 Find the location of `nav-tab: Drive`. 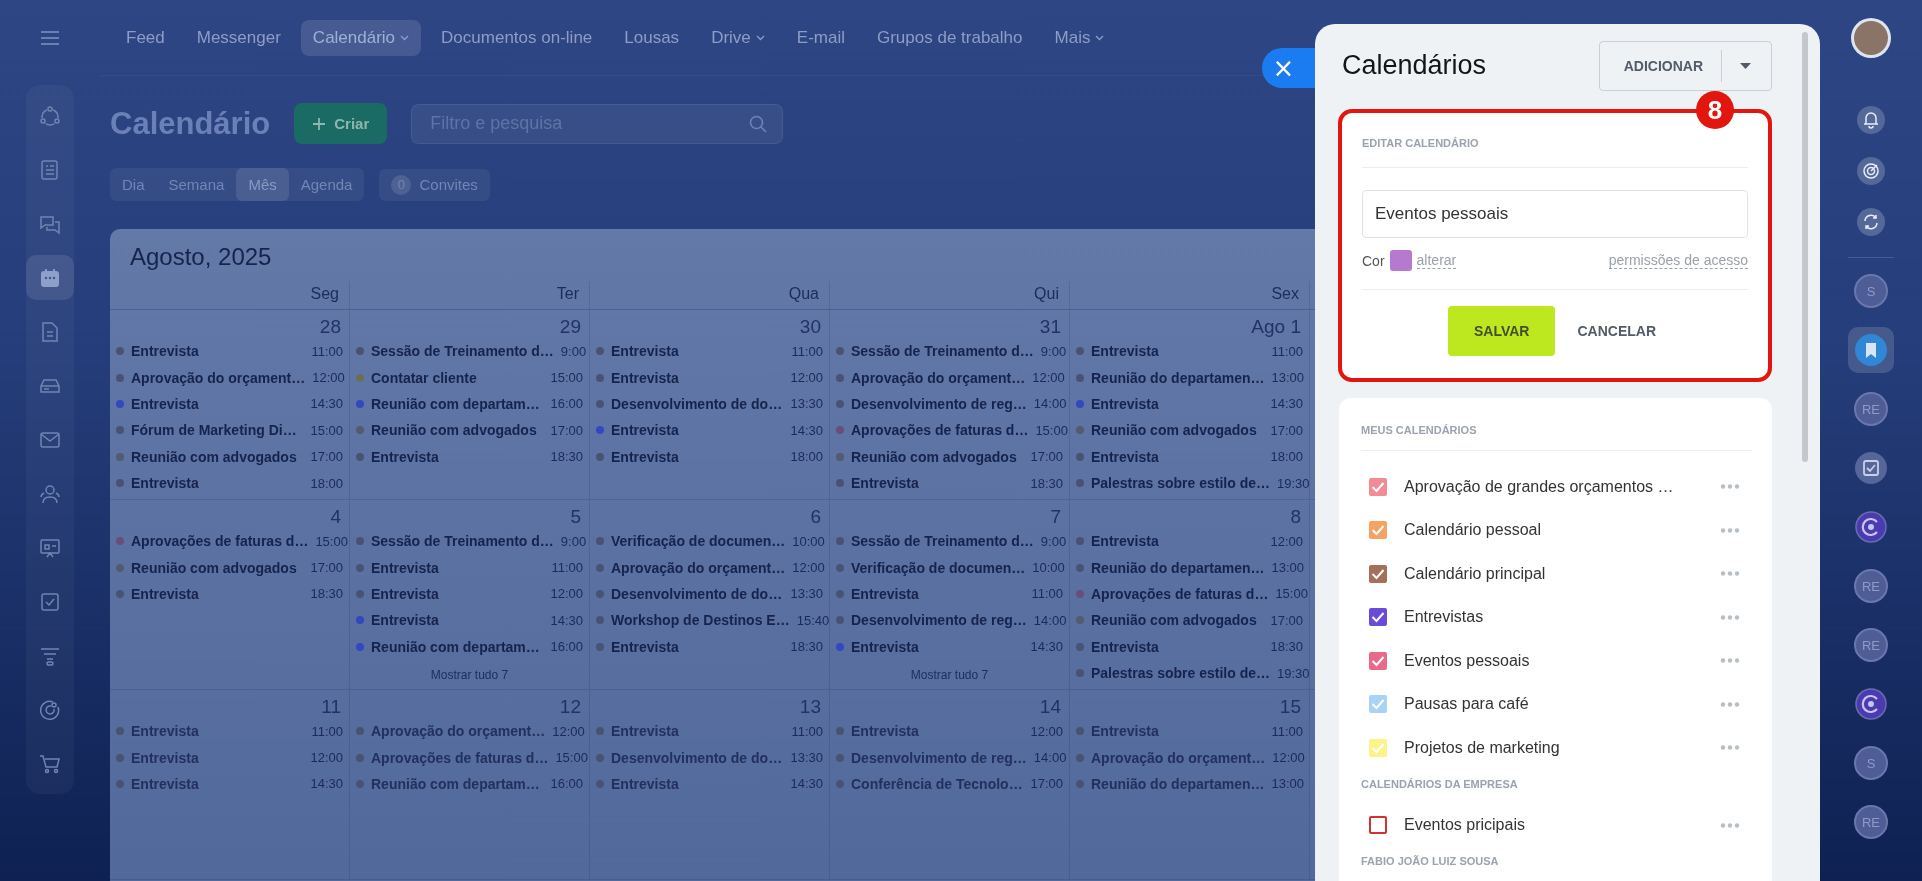

nav-tab: Drive is located at coordinates (738, 37).